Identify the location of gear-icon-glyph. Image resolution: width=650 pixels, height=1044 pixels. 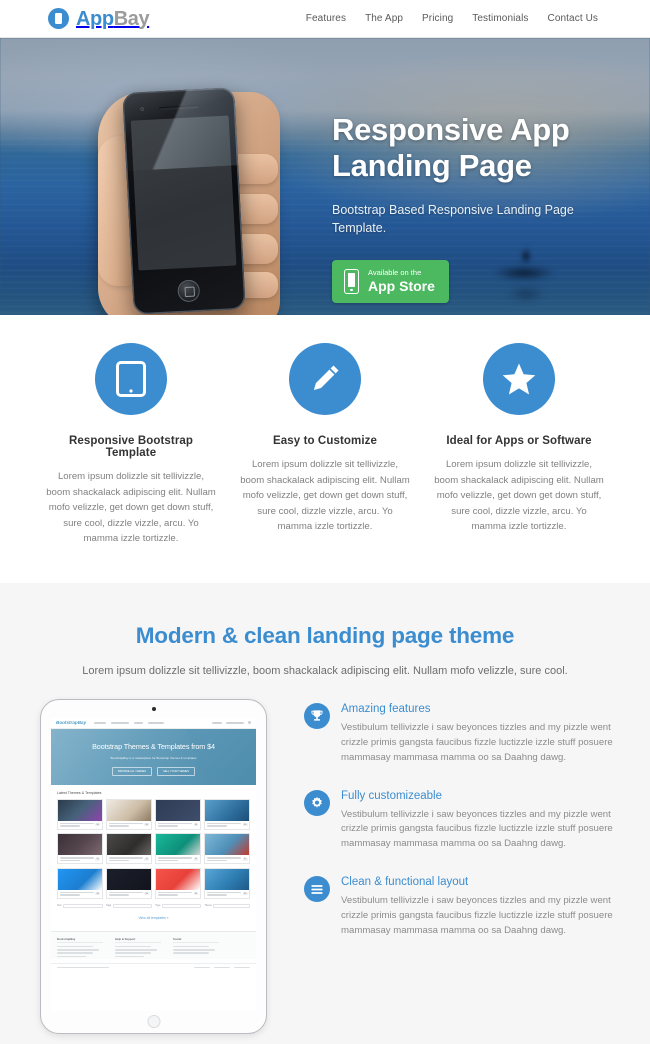
(317, 802).